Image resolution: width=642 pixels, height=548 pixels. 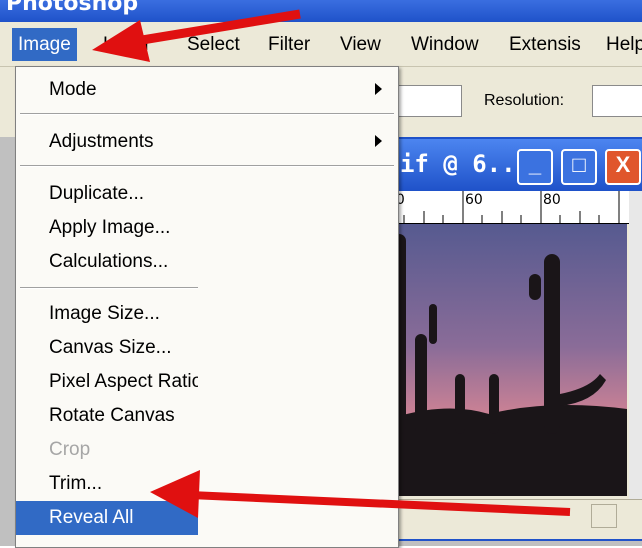 What do you see at coordinates (545, 45) in the screenshot?
I see `menu-extensis: Extensis` at bounding box center [545, 45].